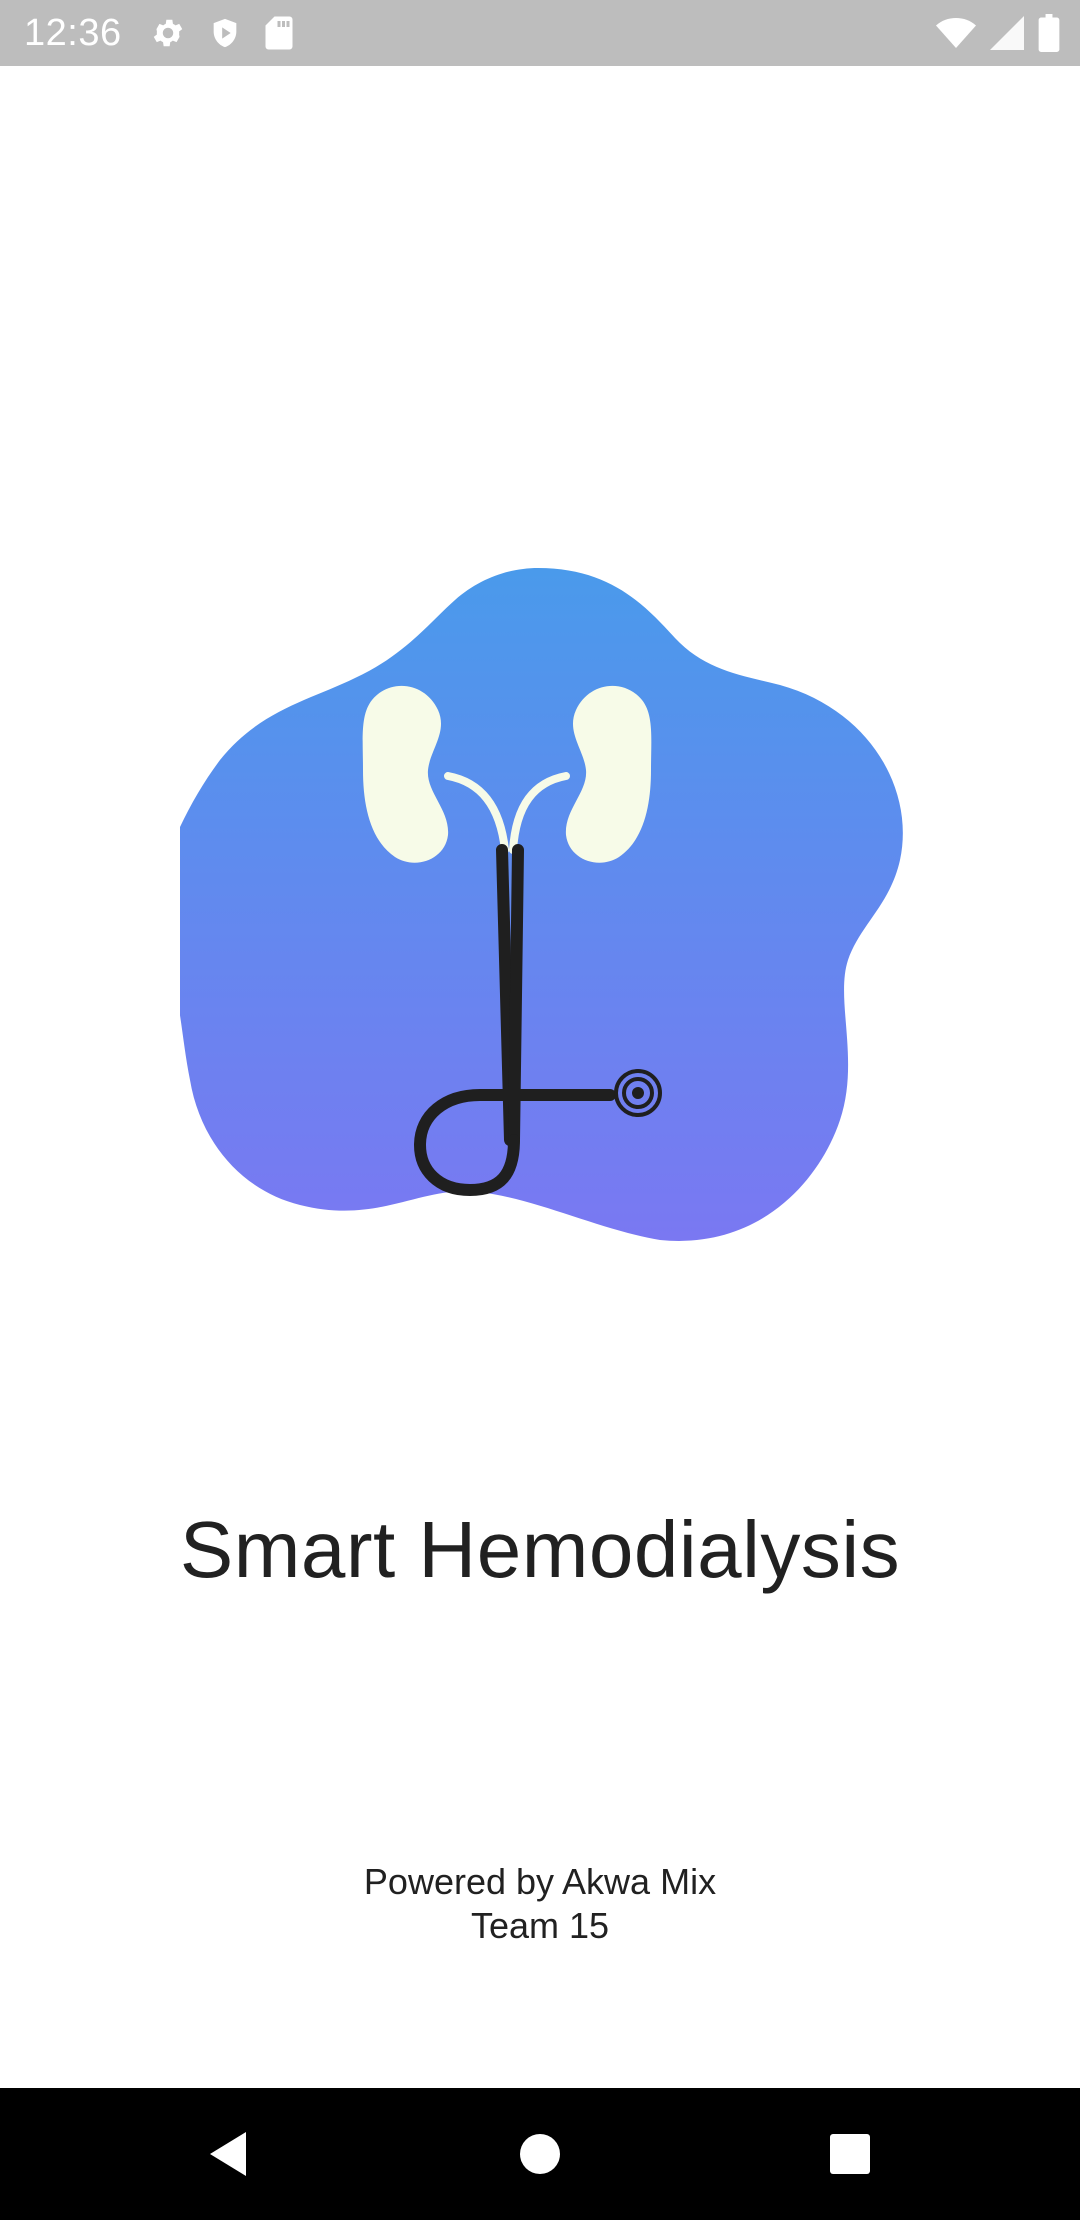  I want to click on navigation-bar, so click(540, 2154).